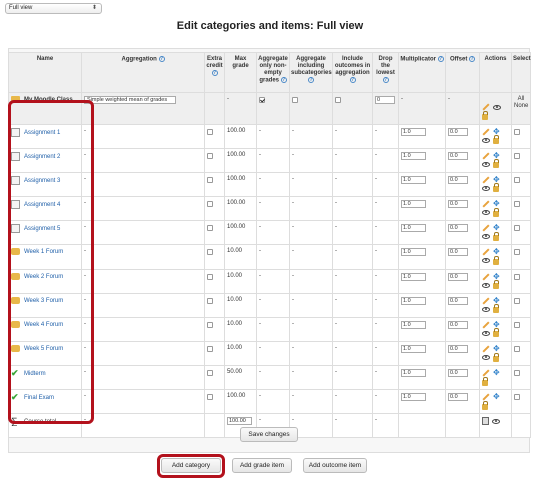 Image resolution: width=540 pixels, height=478 pixels. Describe the element at coordinates (521, 99) in the screenshot. I see `select-all-link: All` at that location.